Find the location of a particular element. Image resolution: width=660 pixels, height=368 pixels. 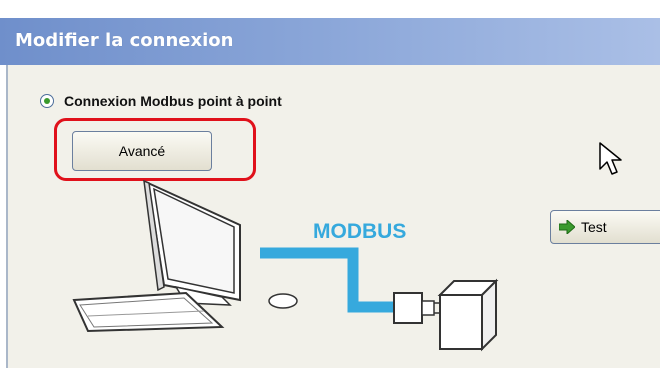

modbus-device-icon is located at coordinates (468, 315).